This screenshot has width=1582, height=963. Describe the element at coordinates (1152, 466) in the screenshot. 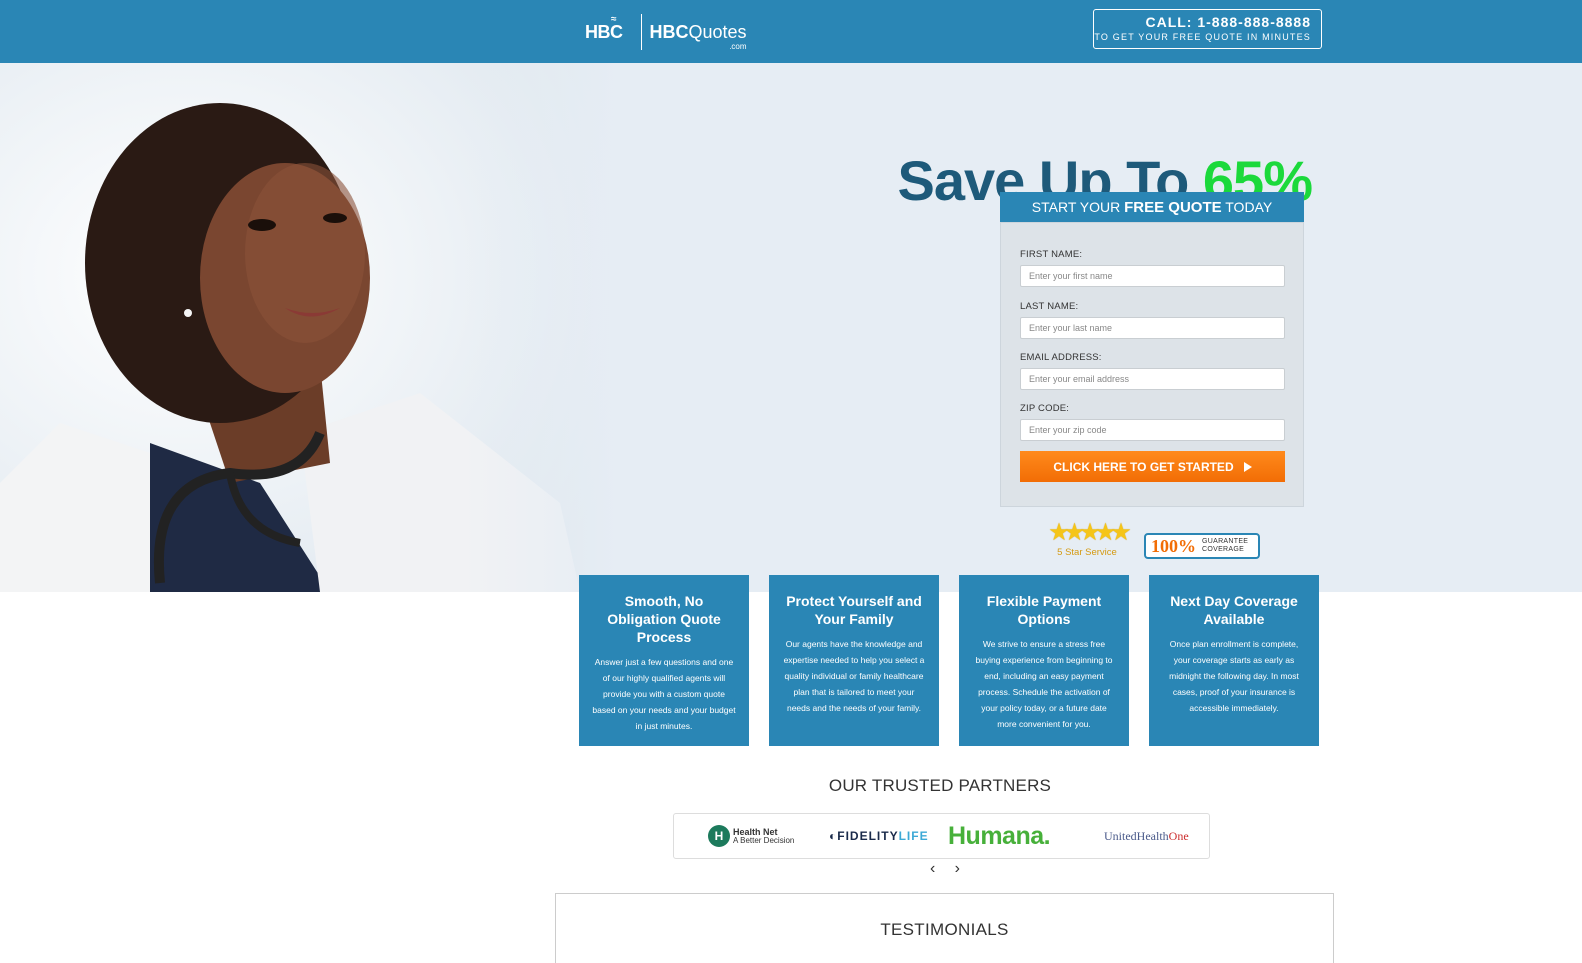

I see `get-started-button: CLICK HERE TO GET STARTED` at that location.